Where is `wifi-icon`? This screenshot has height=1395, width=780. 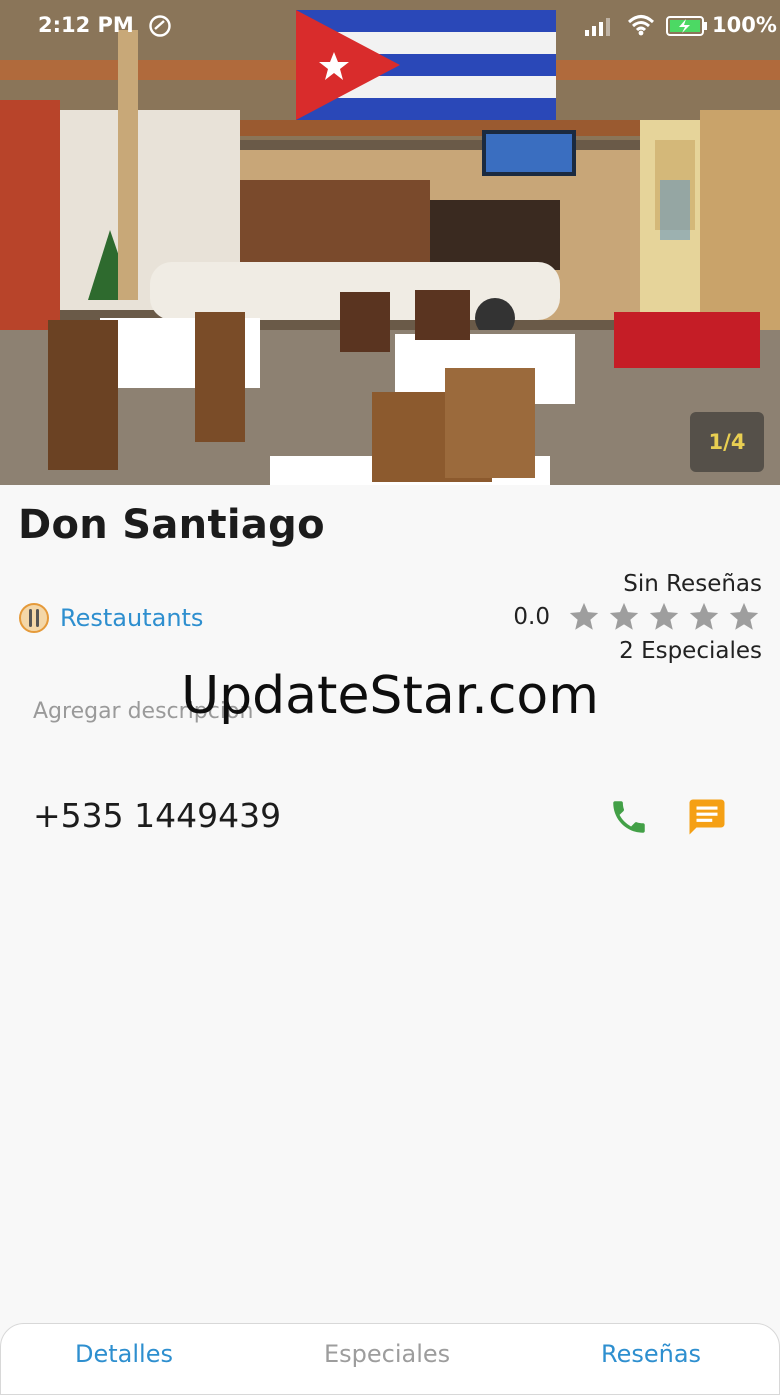
wifi-icon is located at coordinates (641, 25).